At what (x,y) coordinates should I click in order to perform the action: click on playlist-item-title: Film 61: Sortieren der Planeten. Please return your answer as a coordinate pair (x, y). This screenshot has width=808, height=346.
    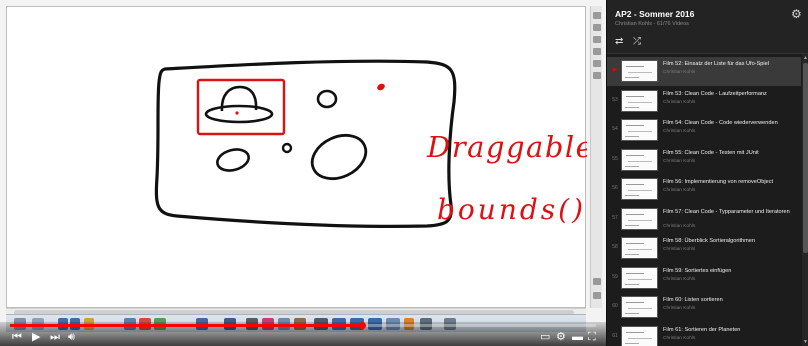
    Looking at the image, I should click on (730, 330).